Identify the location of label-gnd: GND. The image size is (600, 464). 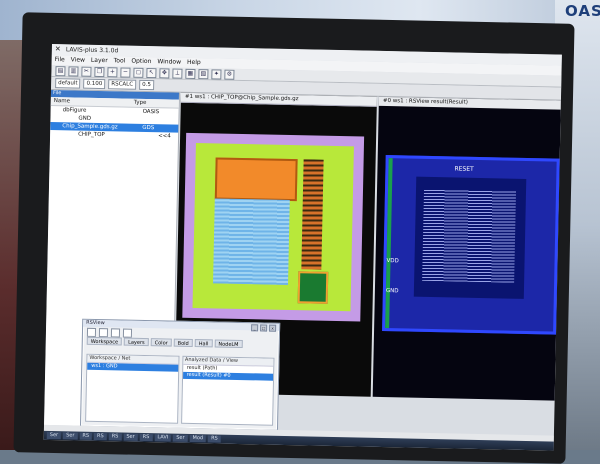
(392, 291).